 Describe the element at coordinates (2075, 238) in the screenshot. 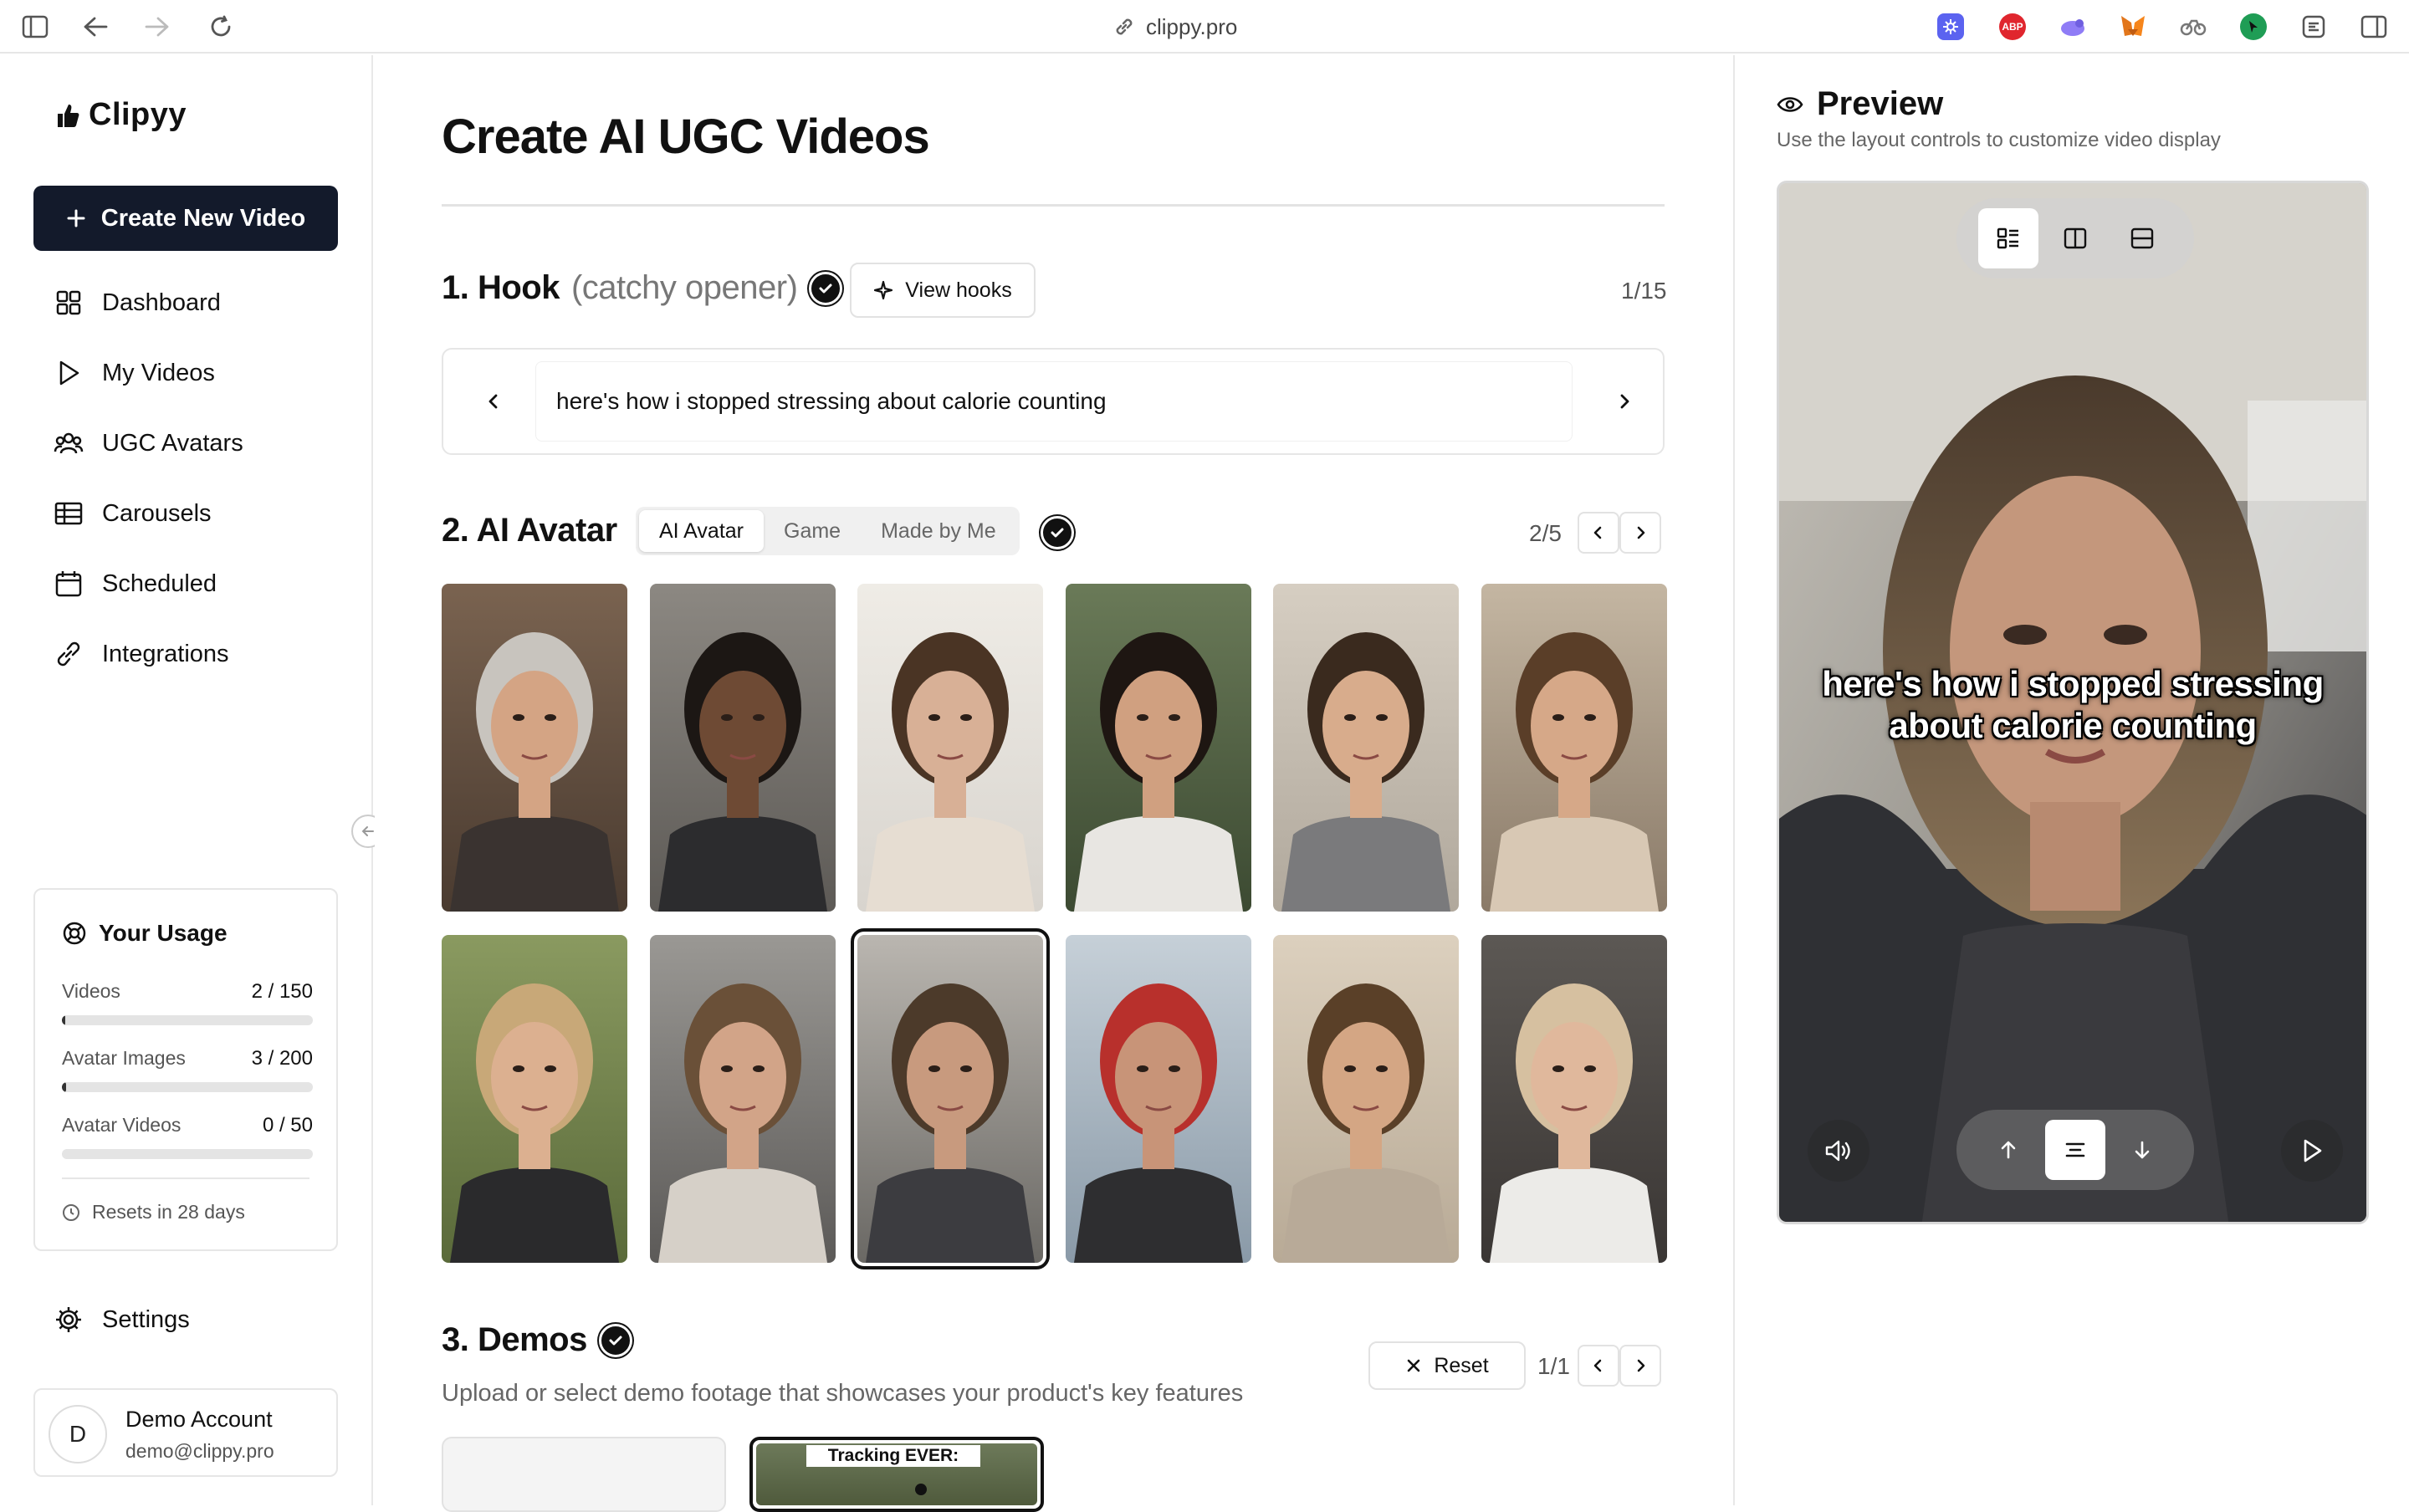

I see `layout-split-vertical-button` at that location.